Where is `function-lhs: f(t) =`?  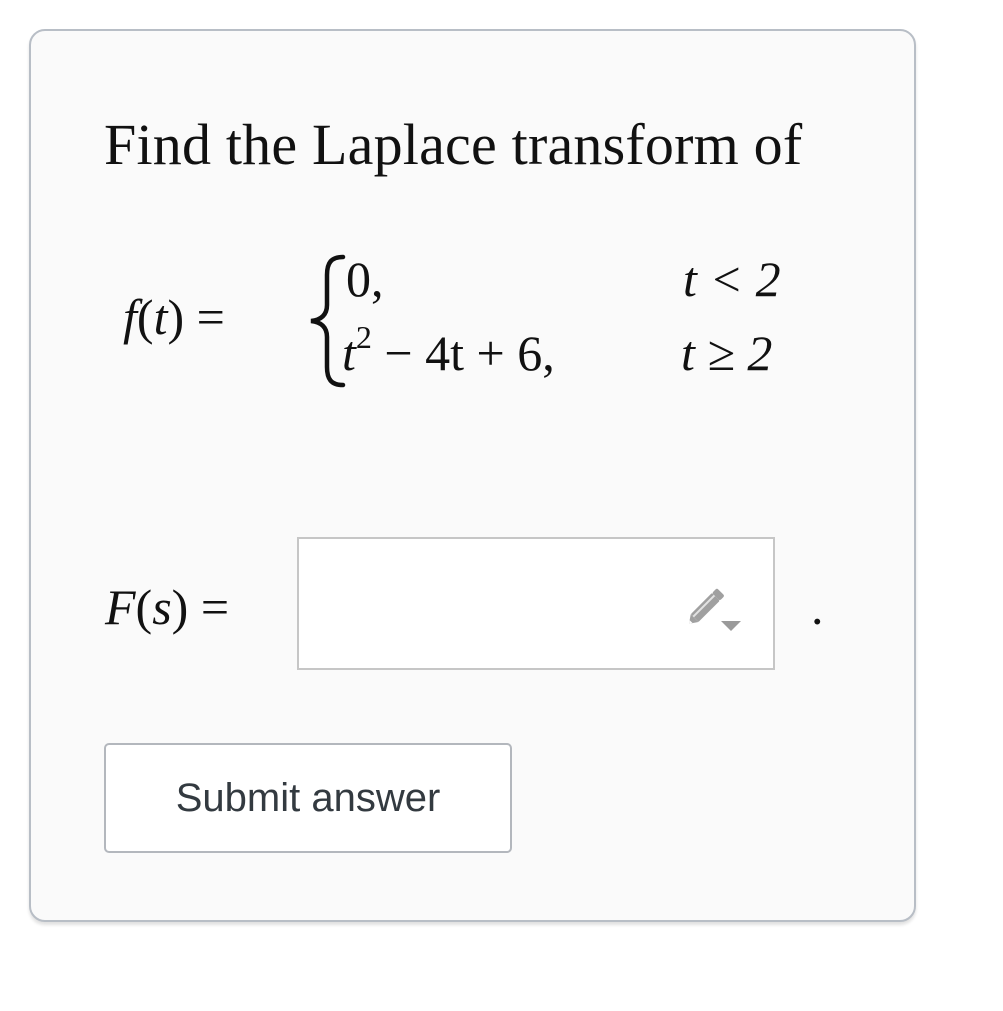 function-lhs: f(t) = is located at coordinates (174, 317).